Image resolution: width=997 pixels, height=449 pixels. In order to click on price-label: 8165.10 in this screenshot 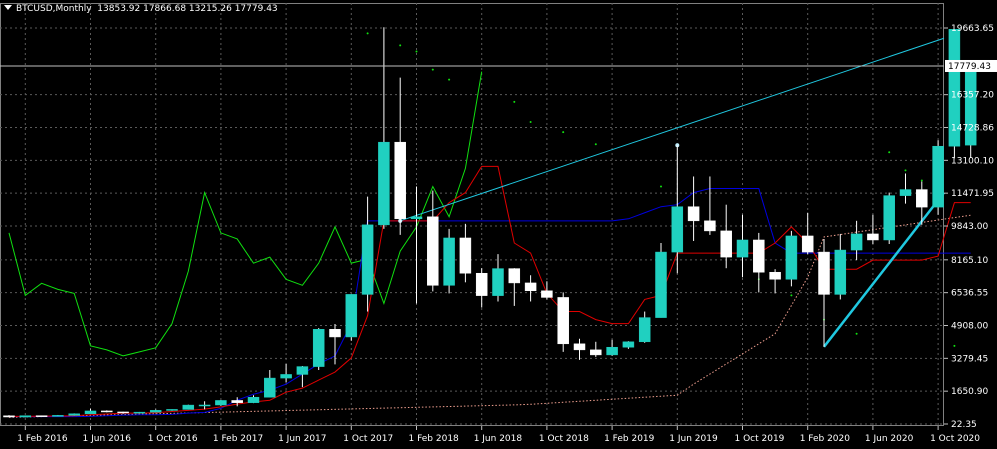, I will do `click(969, 261)`.